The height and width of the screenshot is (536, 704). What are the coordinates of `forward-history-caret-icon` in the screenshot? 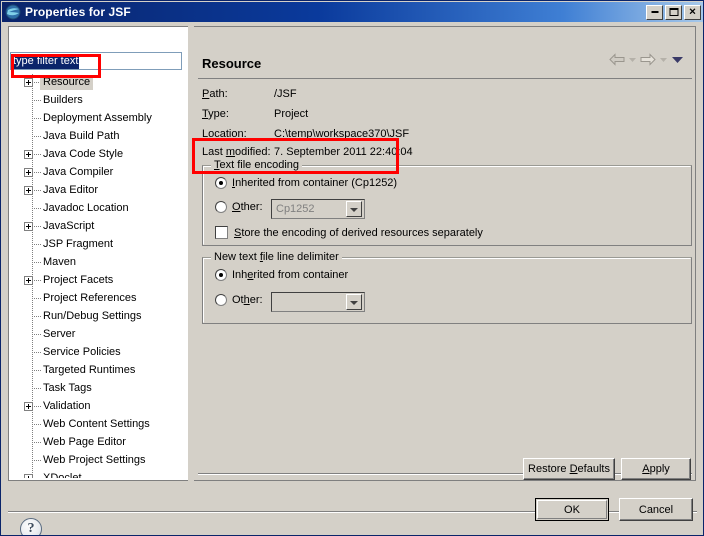 It's located at (663, 59).